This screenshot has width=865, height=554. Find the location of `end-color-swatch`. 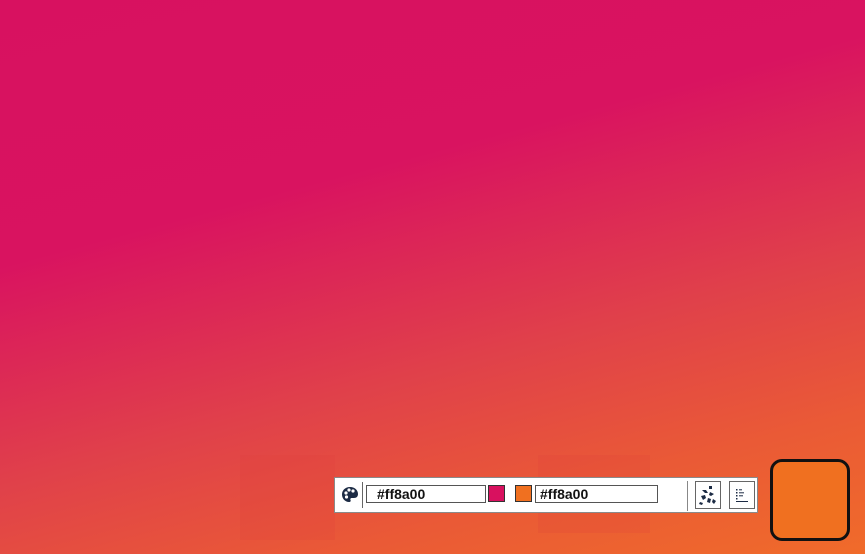

end-color-swatch is located at coordinates (523, 493).